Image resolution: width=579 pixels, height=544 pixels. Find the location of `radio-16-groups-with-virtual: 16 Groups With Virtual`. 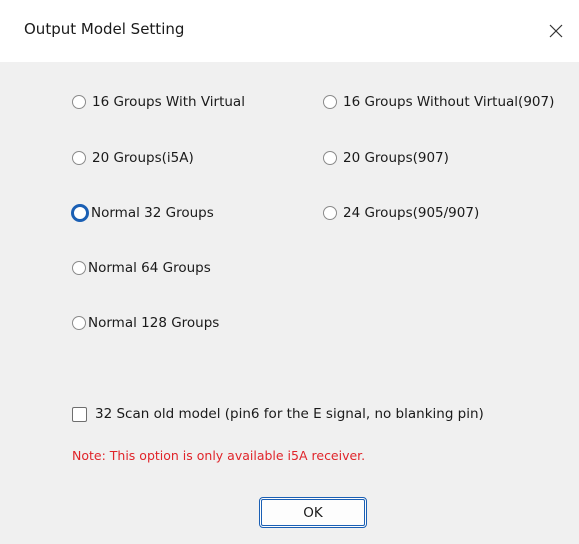

radio-16-groups-with-virtual: 16 Groups With Virtual is located at coordinates (158, 102).